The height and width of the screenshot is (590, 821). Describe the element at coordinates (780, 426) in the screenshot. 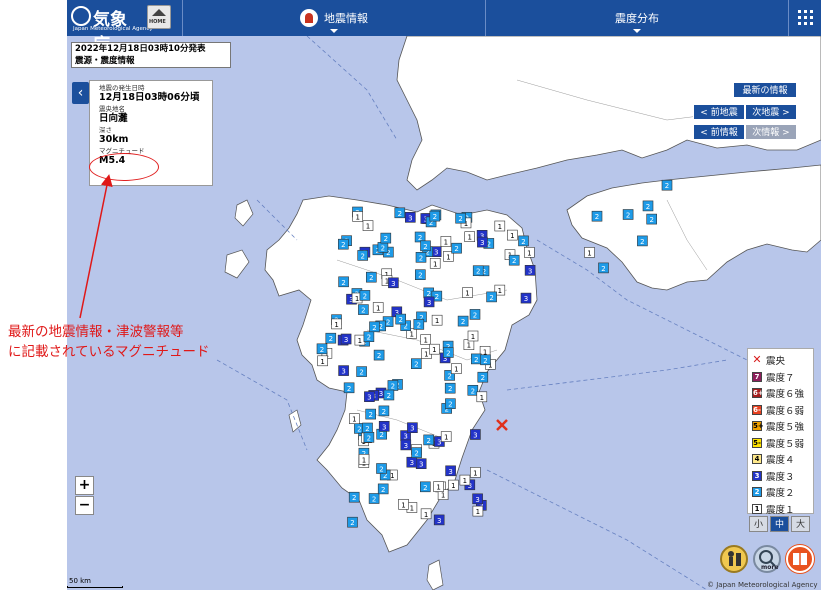

I see `legend-item: 5+ 震度５強` at that location.